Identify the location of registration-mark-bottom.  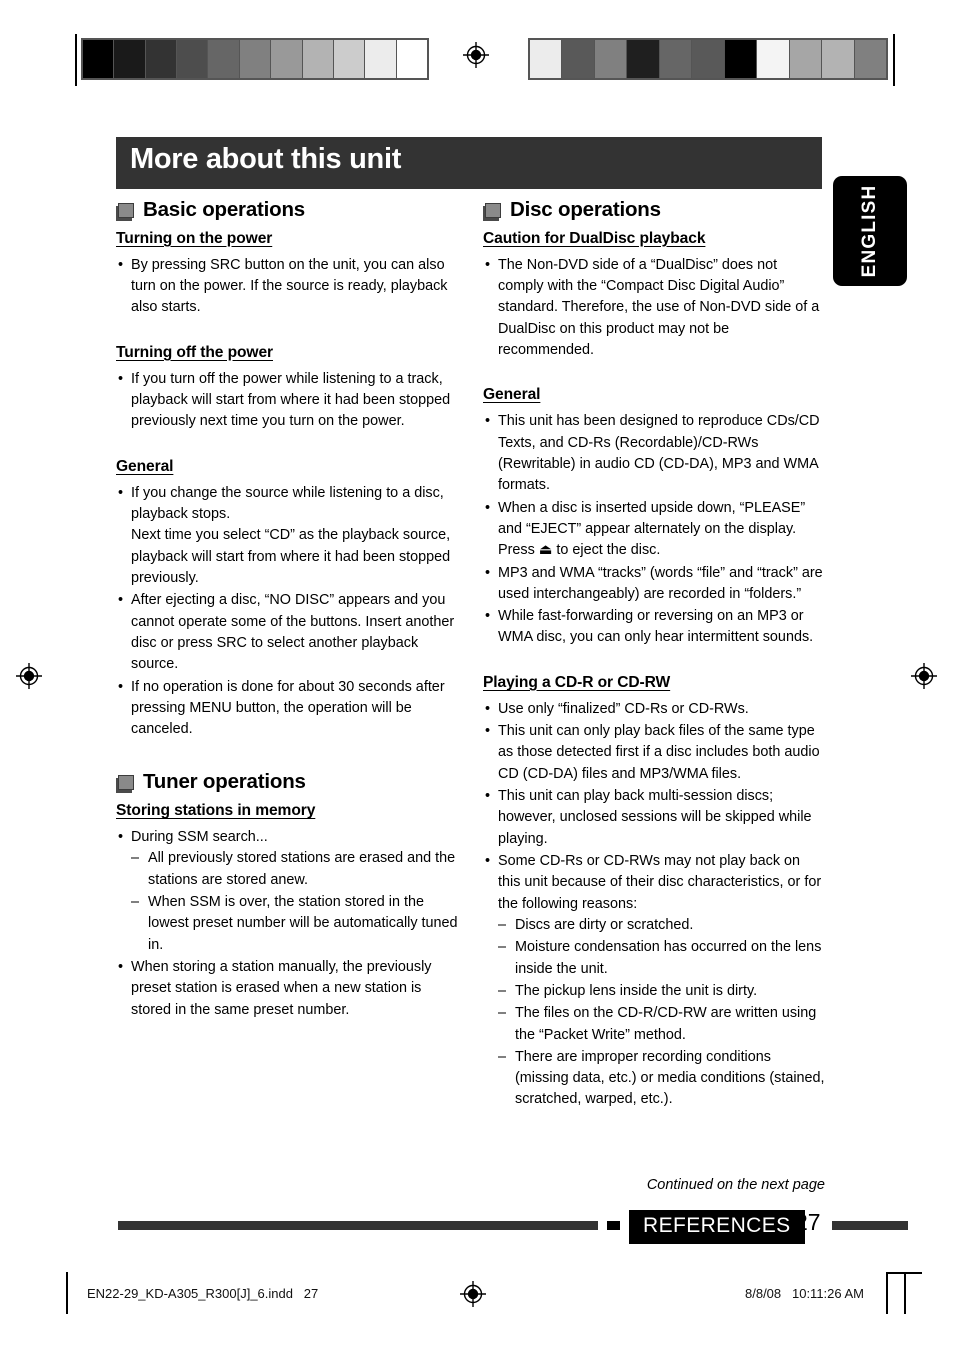
(473, 1294).